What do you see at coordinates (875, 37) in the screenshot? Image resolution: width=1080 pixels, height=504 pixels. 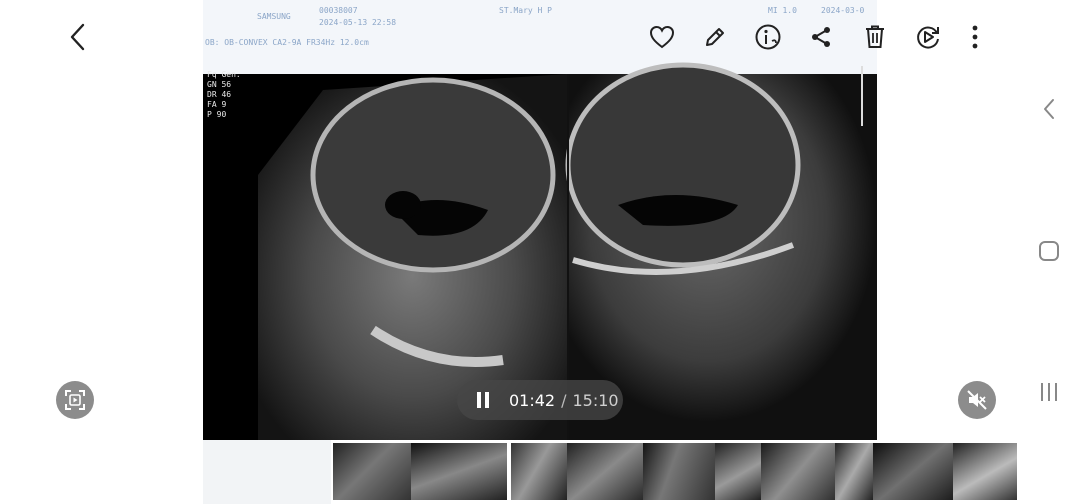 I see `delete-icon` at bounding box center [875, 37].